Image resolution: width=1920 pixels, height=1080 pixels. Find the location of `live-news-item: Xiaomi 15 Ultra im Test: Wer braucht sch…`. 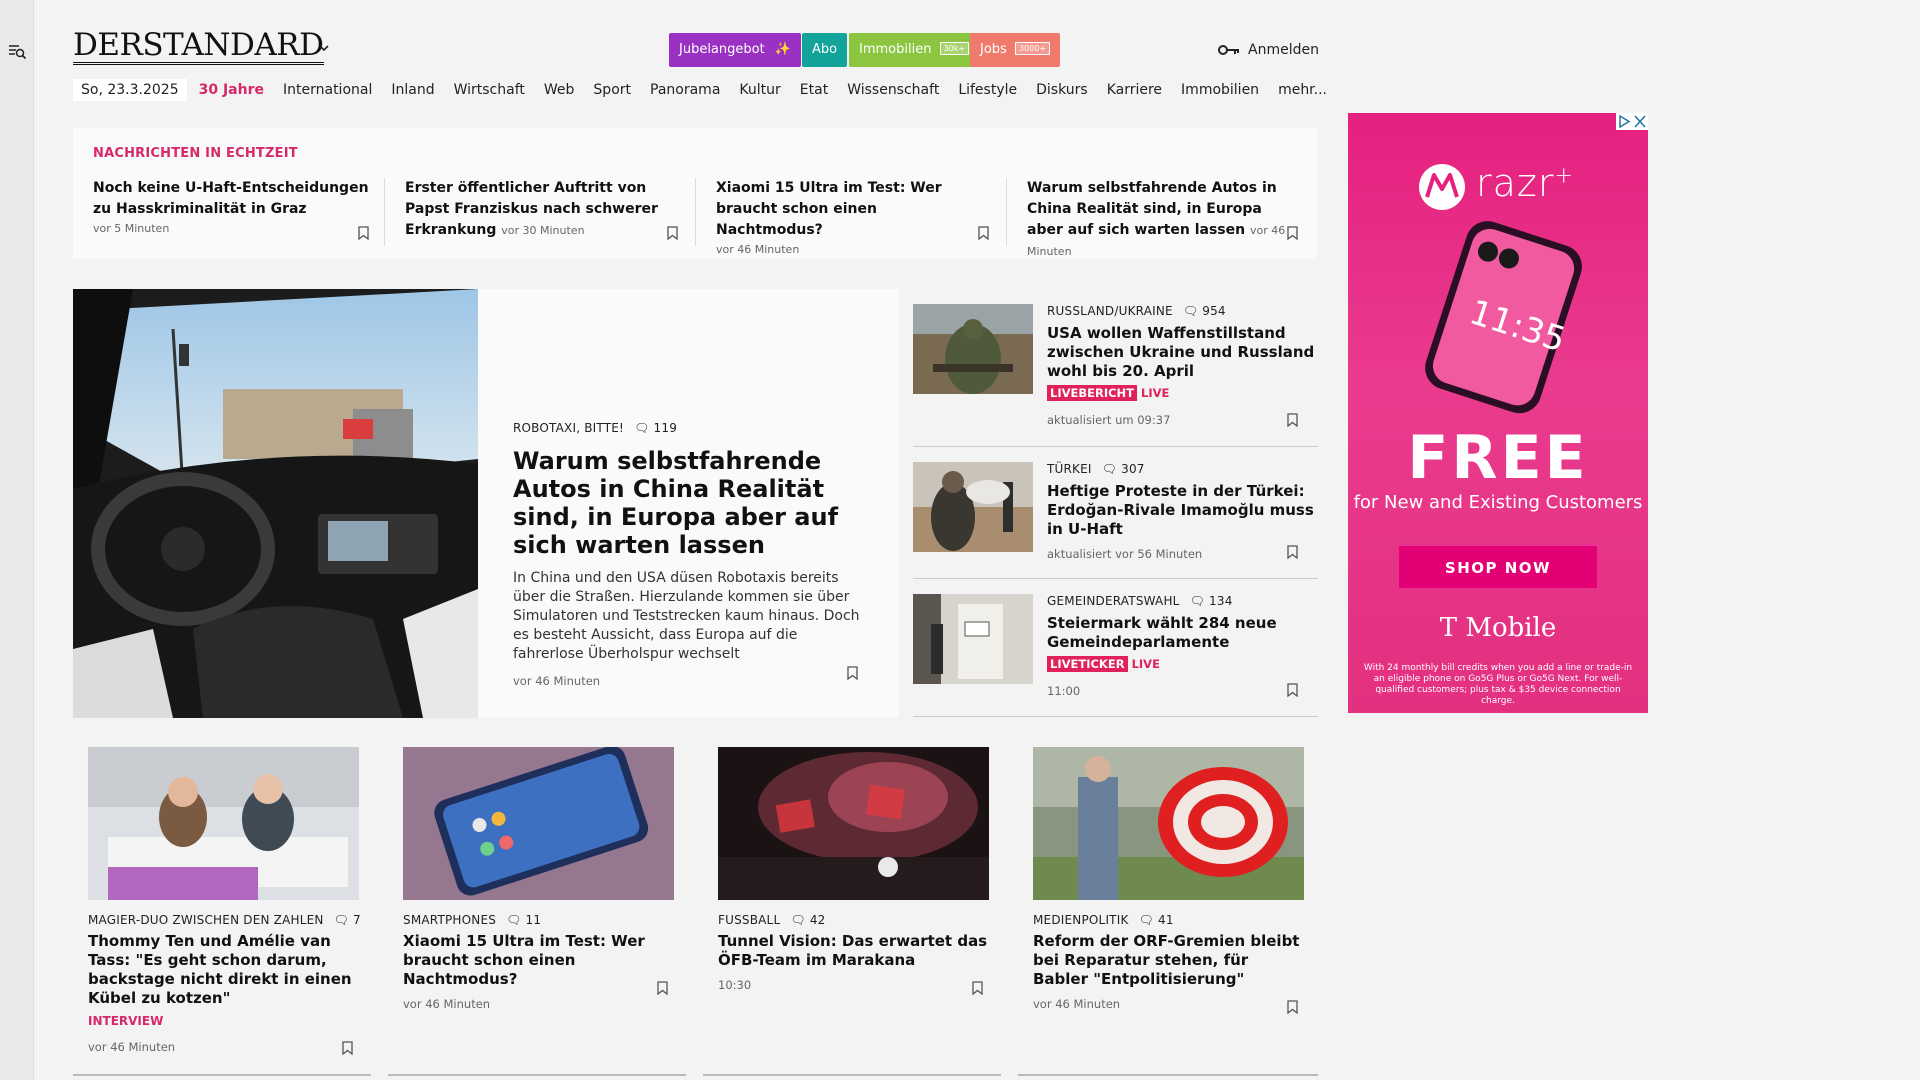

live-news-item: Xiaomi 15 Ultra im Test: Wer braucht sch… is located at coordinates (843, 217).